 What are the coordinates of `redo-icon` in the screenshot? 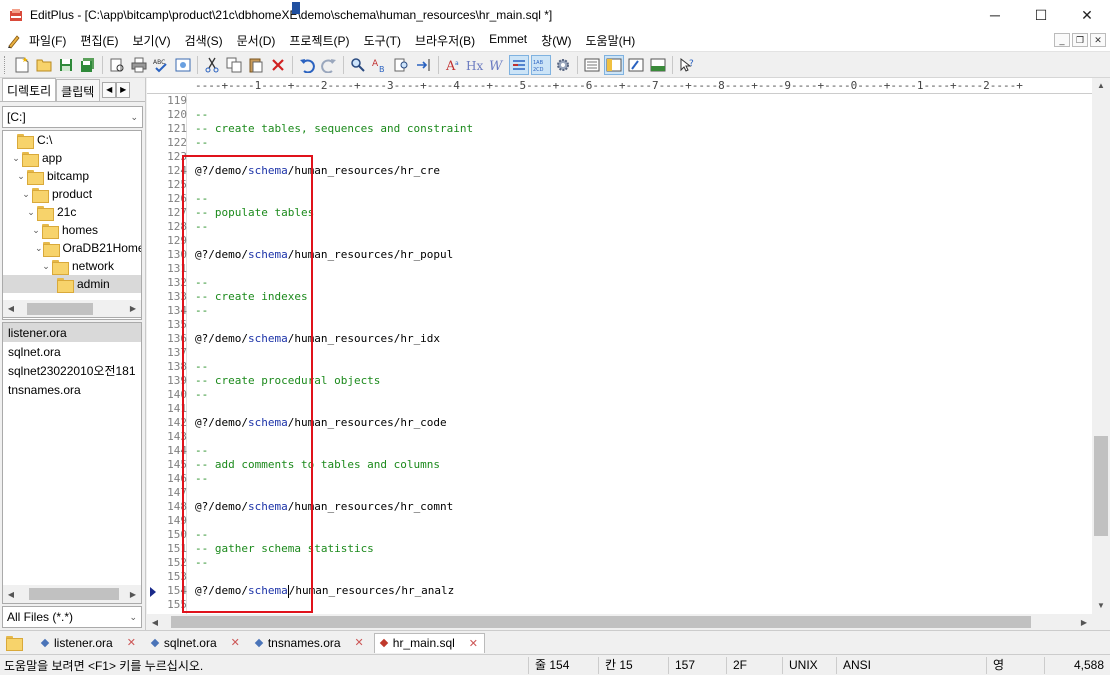 It's located at (329, 65).